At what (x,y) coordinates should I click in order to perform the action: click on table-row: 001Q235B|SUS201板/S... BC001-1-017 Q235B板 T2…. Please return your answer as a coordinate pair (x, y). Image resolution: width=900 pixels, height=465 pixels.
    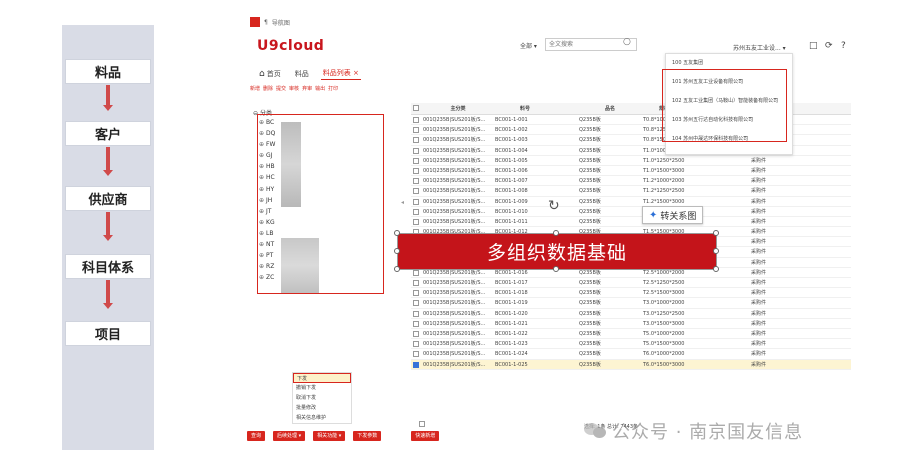
    Looking at the image, I should click on (631, 283).